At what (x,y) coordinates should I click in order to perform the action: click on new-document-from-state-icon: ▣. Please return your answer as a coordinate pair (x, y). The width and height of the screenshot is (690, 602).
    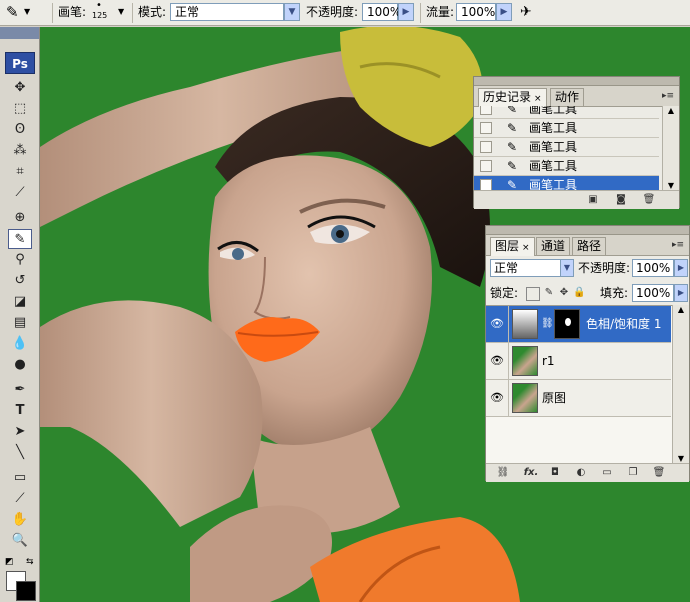
    Looking at the image, I should click on (593, 199).